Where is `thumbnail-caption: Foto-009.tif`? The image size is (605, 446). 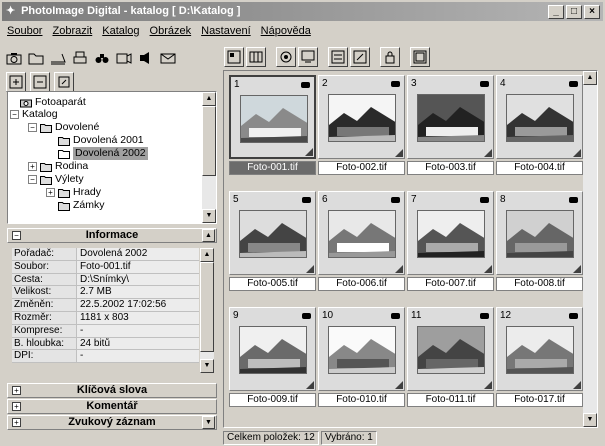
thumbnail-caption: Foto-009.tif is located at coordinates (272, 400).